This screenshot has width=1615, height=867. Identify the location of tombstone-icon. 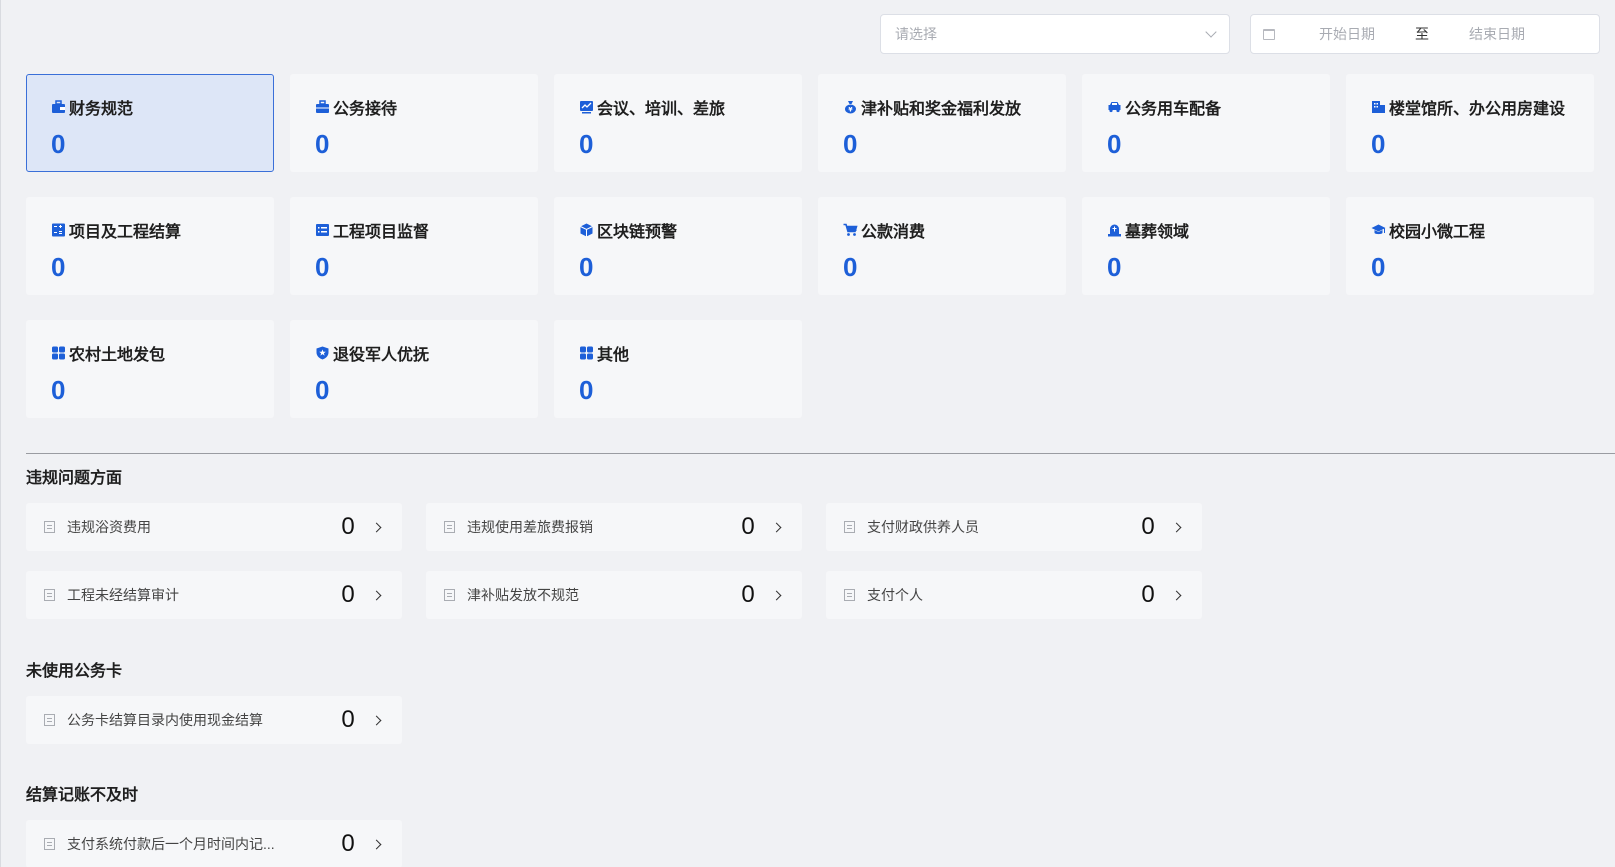
(1114, 230).